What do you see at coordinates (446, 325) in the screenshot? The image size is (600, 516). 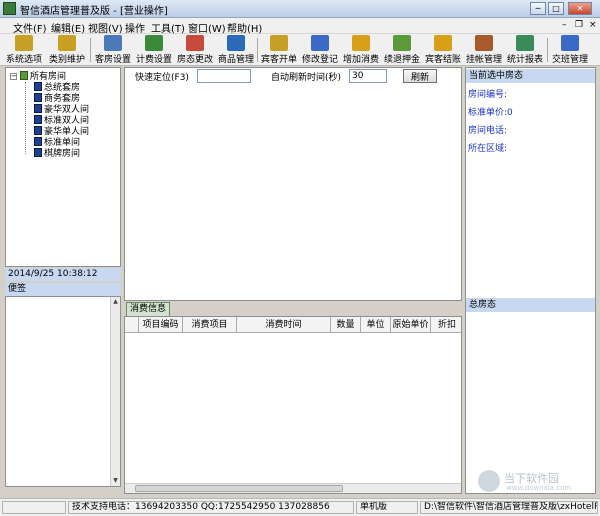 I see `column-header: 折扣` at bounding box center [446, 325].